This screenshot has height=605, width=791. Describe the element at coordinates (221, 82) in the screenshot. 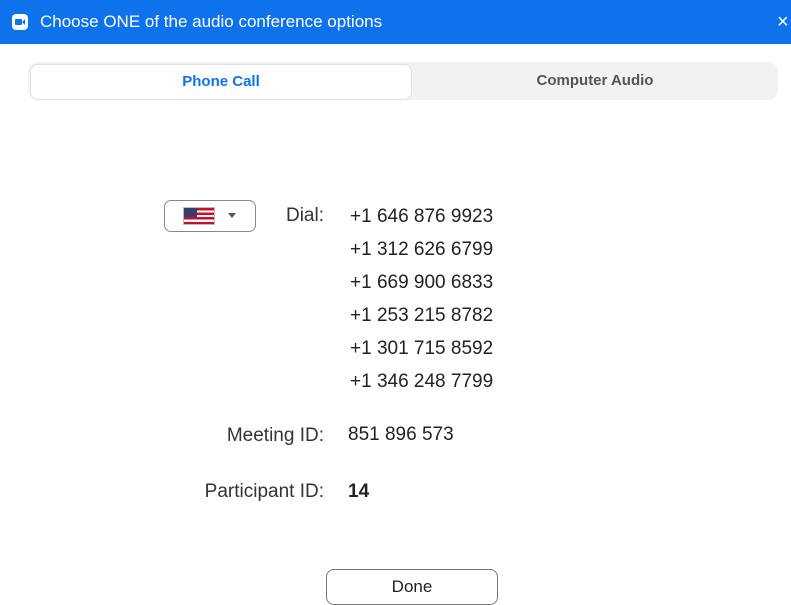

I see `tab-phone-call: Phone Call` at that location.